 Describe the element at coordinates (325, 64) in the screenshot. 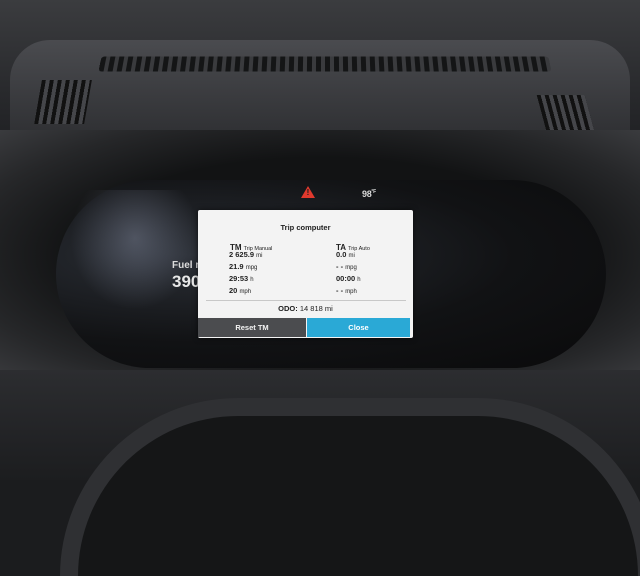

I see `defrost-vent` at that location.